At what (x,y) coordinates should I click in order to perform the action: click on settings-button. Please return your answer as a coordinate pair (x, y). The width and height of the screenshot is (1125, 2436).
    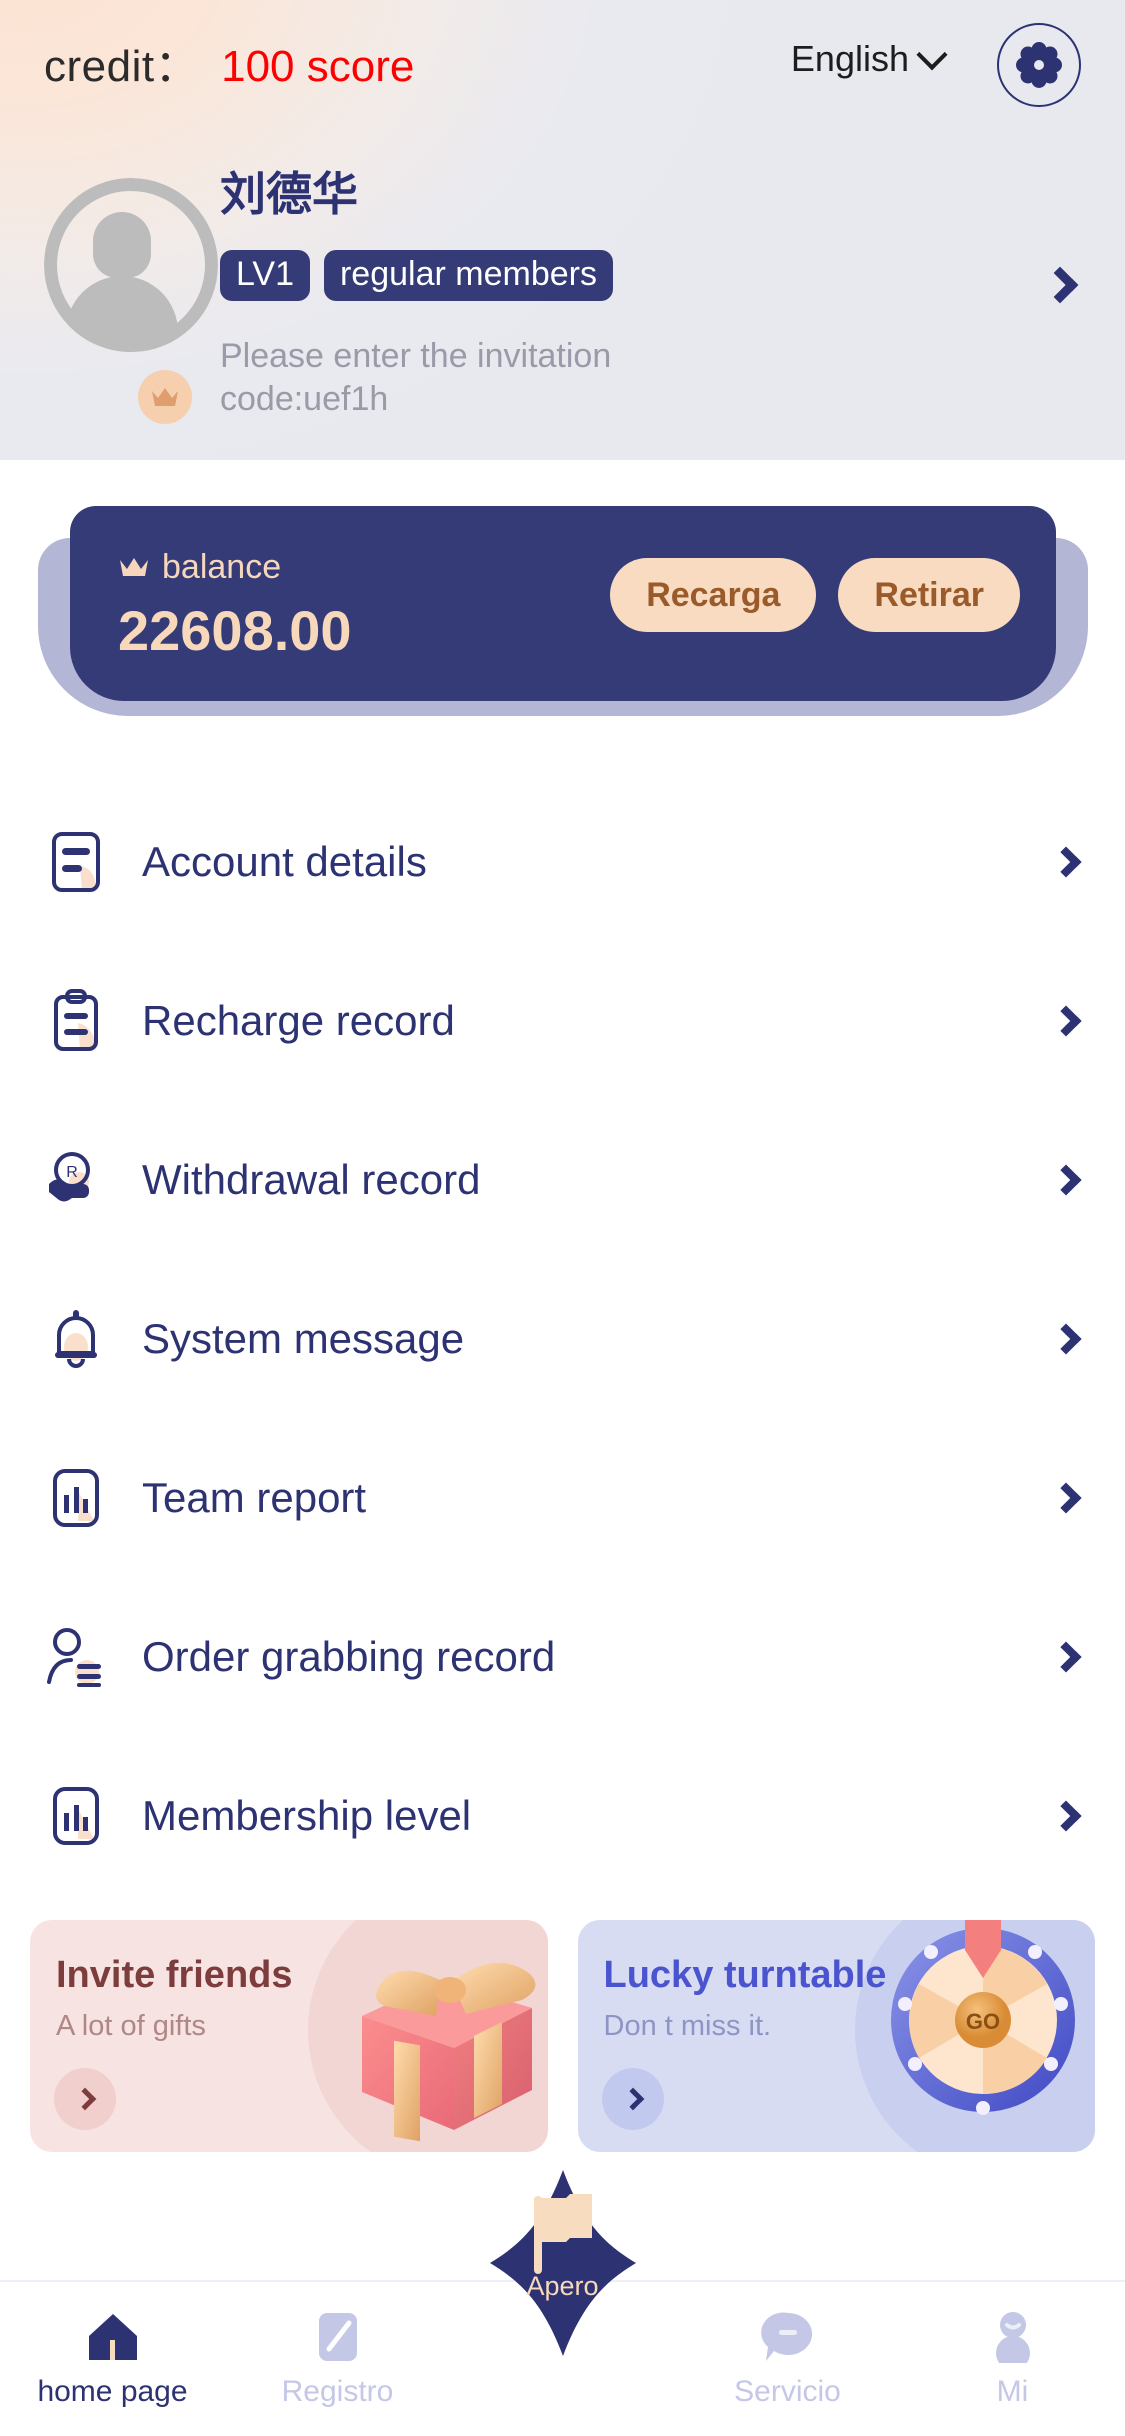
    Looking at the image, I should click on (1039, 65).